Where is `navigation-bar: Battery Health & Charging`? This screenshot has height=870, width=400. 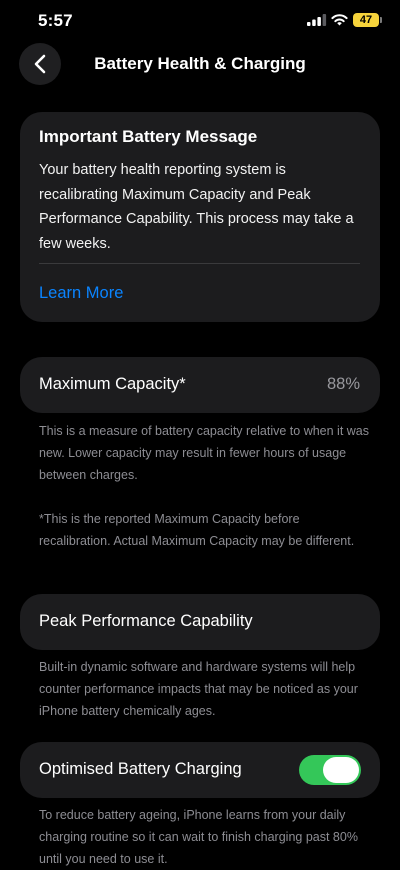 navigation-bar: Battery Health & Charging is located at coordinates (200, 65).